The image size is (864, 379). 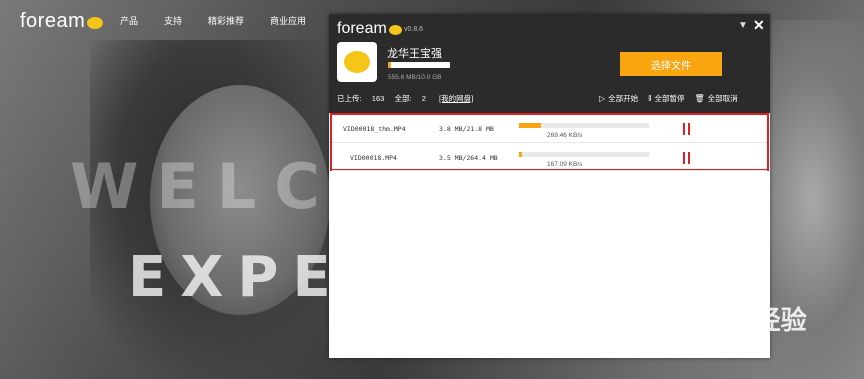 What do you see at coordinates (129, 20) in the screenshot?
I see `nav-item-products: 产品` at bounding box center [129, 20].